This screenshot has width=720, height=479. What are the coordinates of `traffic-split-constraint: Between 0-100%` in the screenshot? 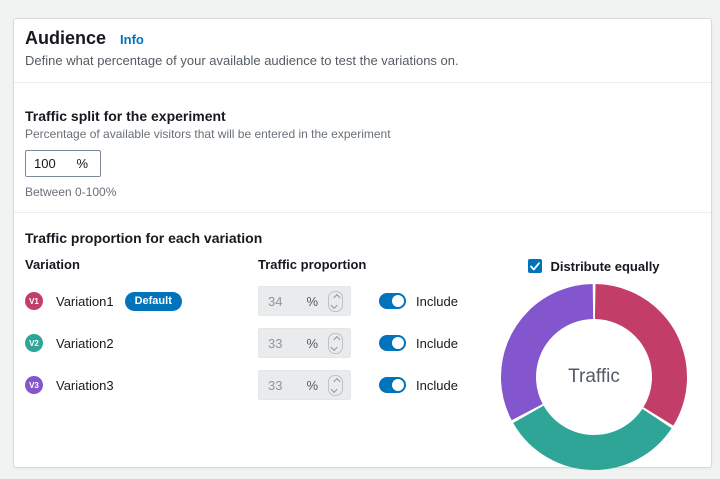 It's located at (71, 192).